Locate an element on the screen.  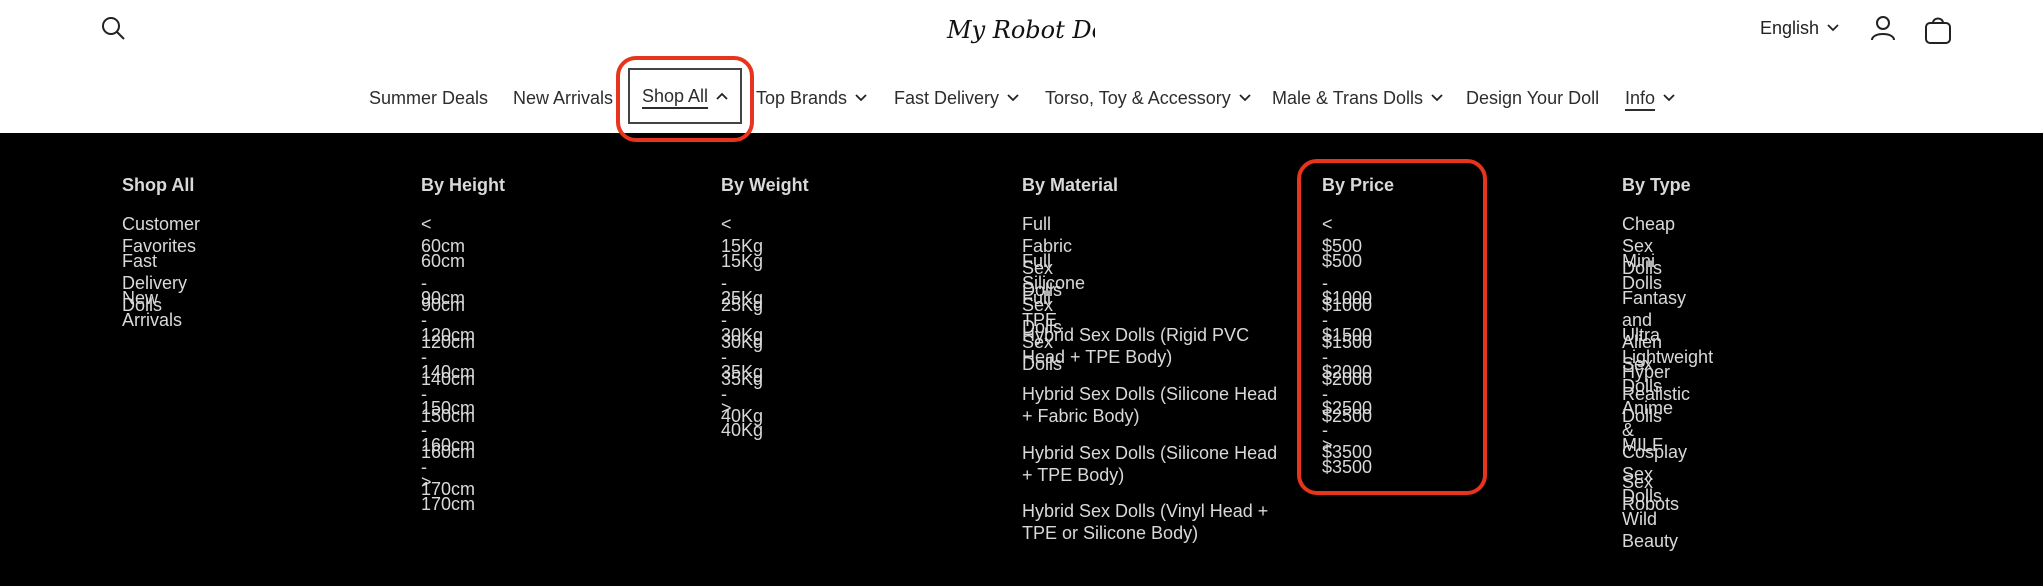
nav-item-fast-delivery: Fast Delivery is located at coordinates (956, 98).